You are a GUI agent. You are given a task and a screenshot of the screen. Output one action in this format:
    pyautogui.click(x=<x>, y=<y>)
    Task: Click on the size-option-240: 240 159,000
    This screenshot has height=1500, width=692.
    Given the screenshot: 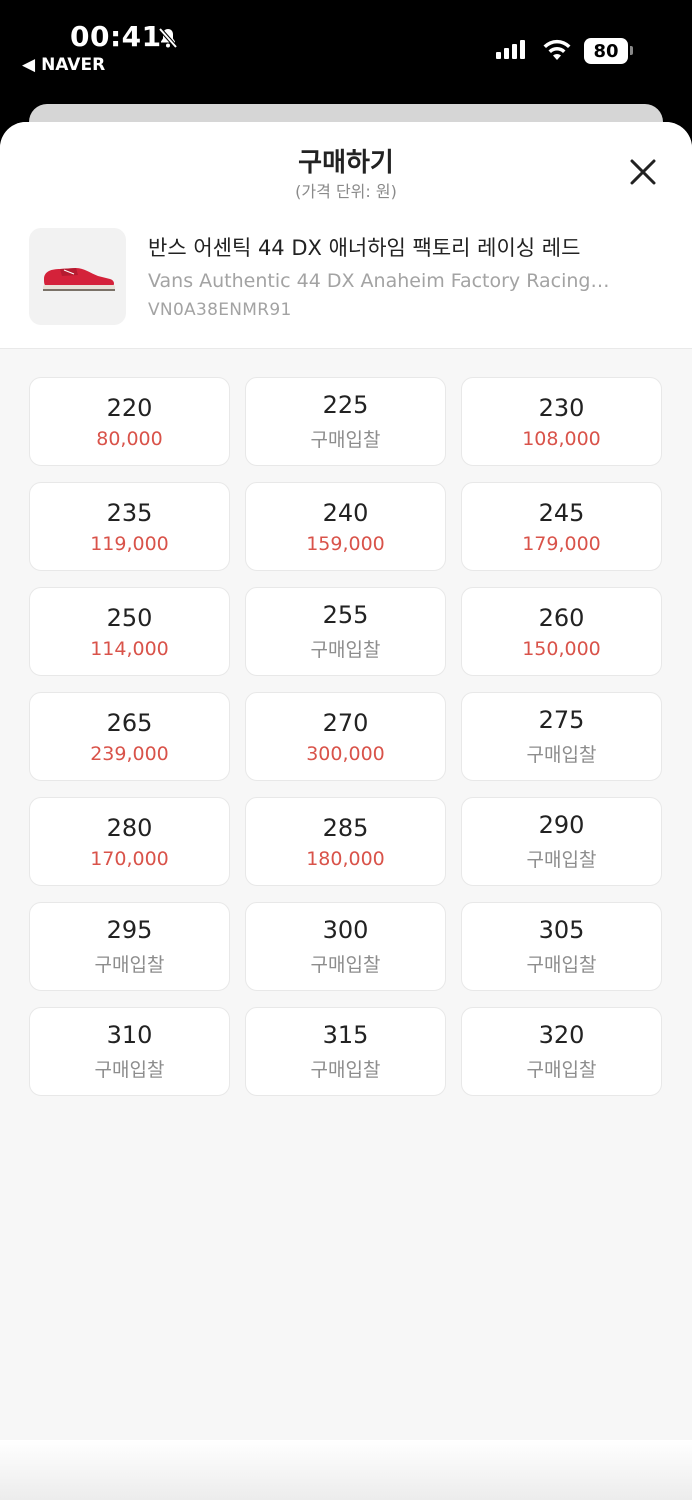 What is the action you would take?
    pyautogui.click(x=345, y=526)
    